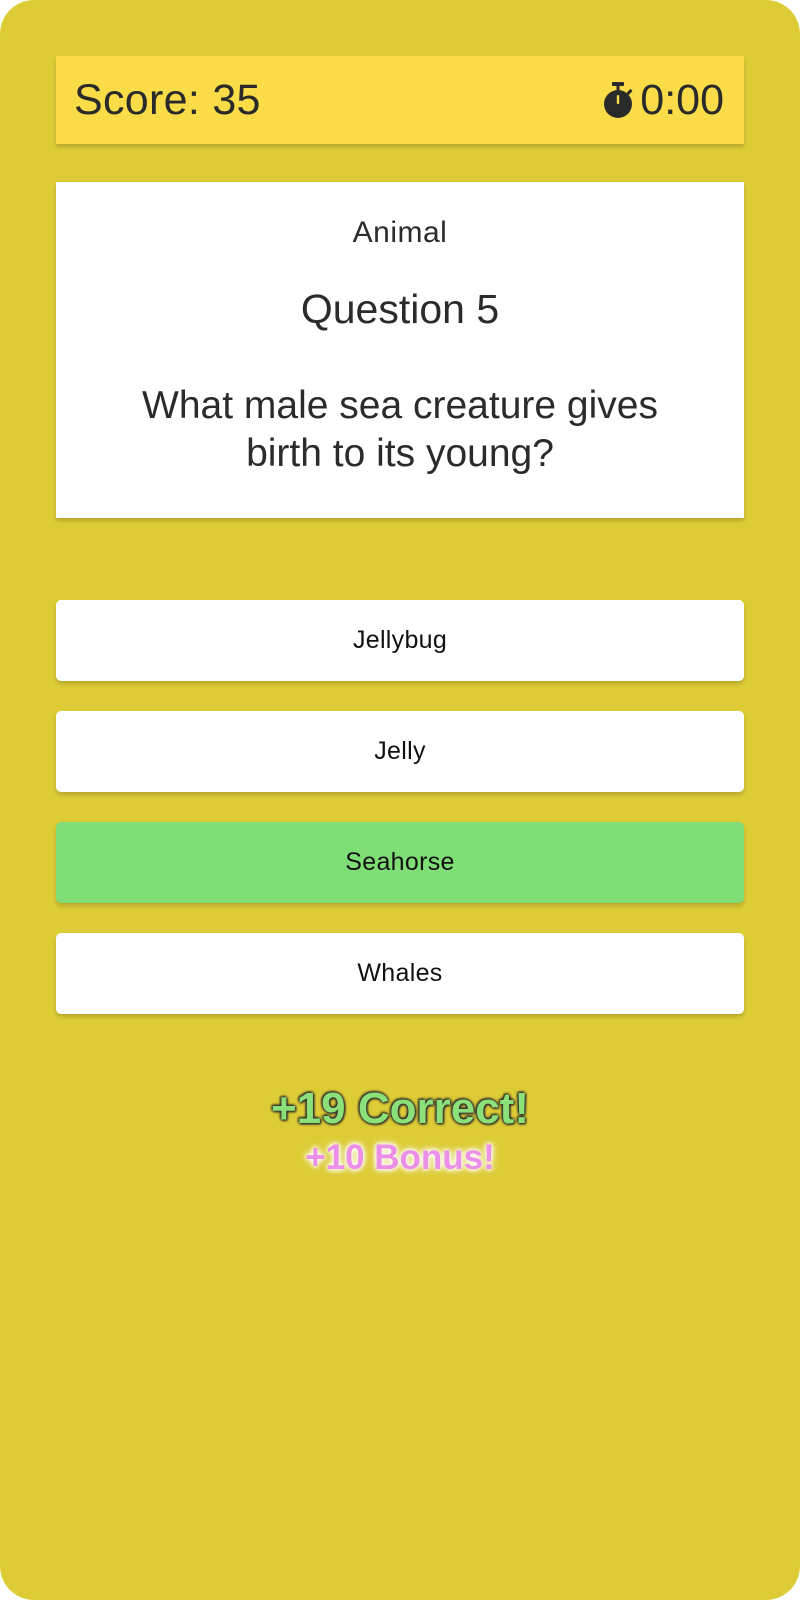 The image size is (800, 1600). I want to click on answer-button-jellybug: Jellybug, so click(400, 640).